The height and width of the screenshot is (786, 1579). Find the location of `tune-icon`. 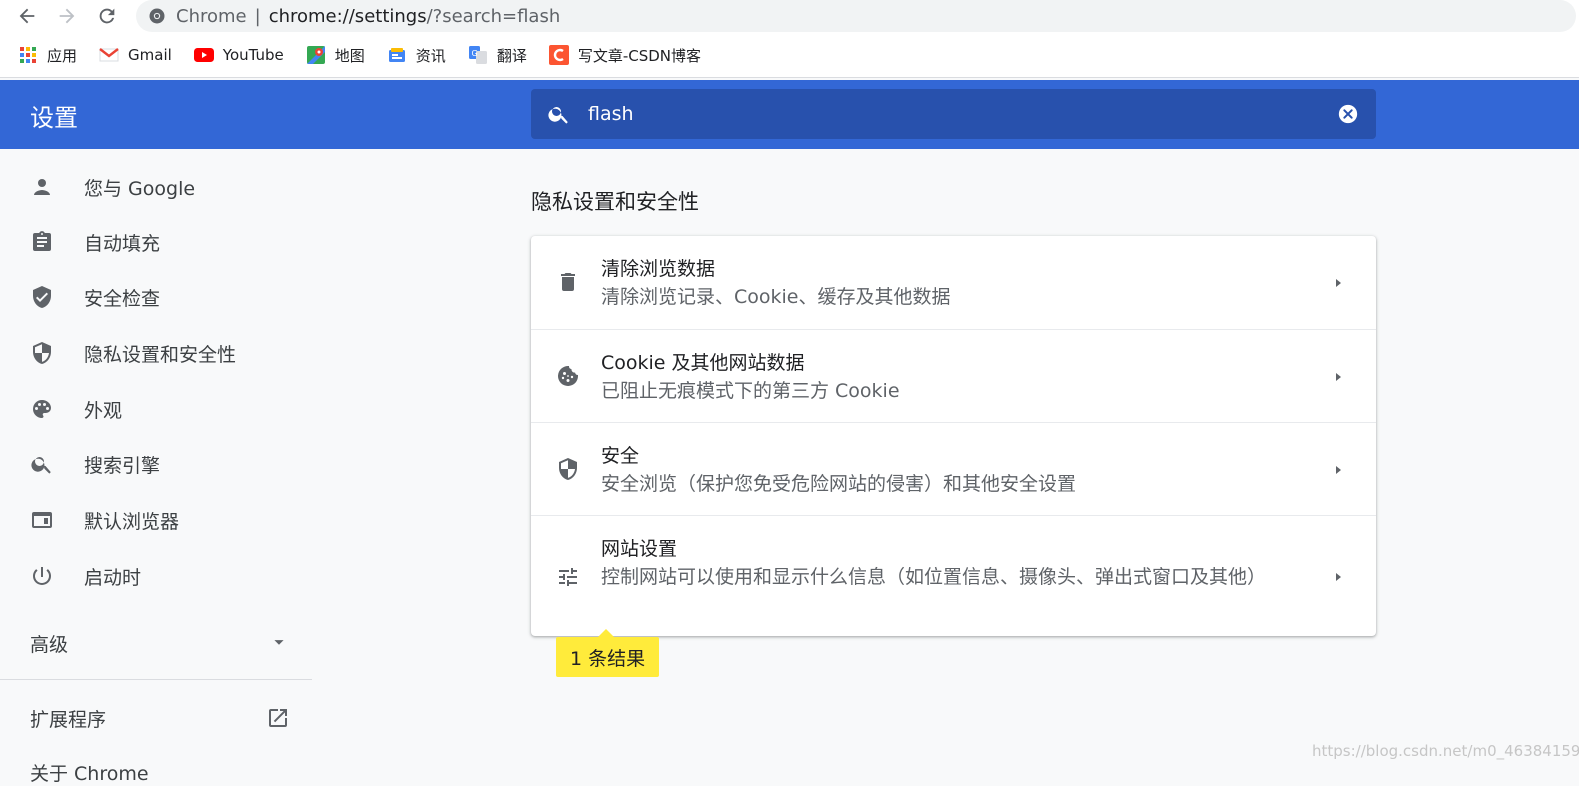

tune-icon is located at coordinates (568, 577).